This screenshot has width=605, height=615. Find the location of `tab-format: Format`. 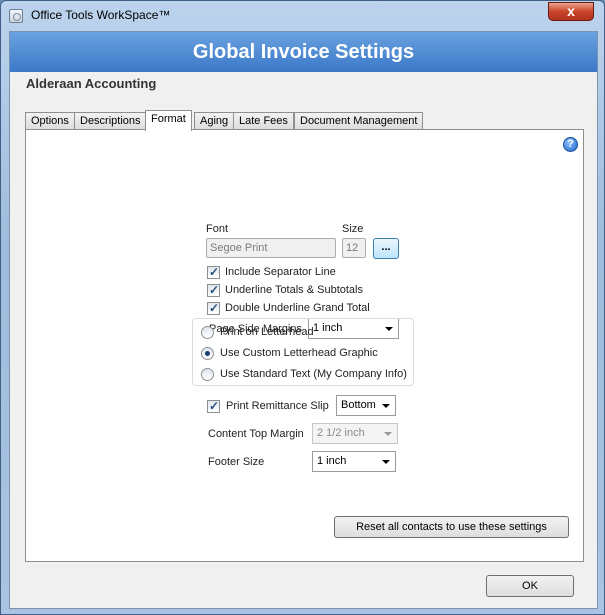

tab-format: Format is located at coordinates (168, 120).